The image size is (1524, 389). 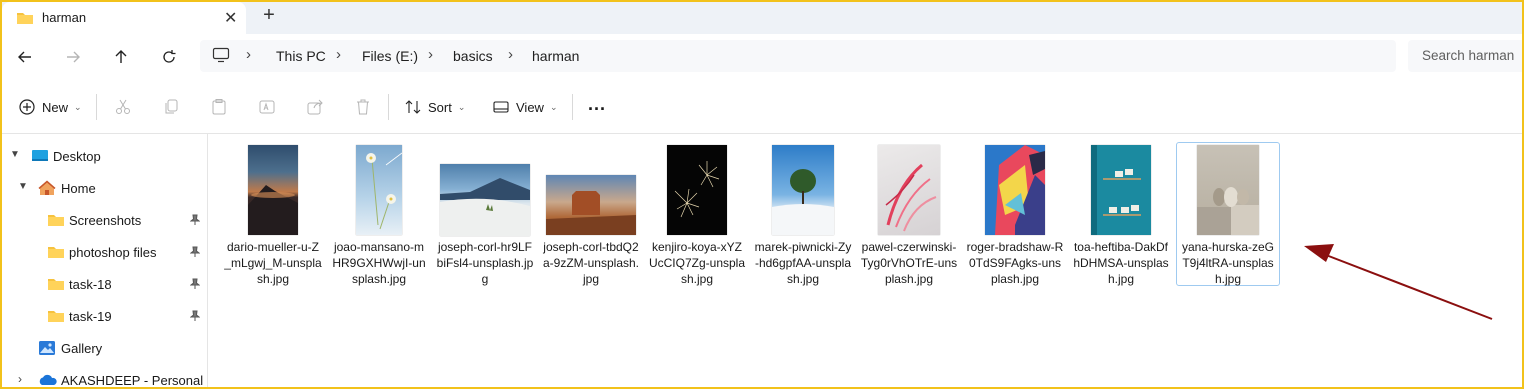 What do you see at coordinates (1398, 282) in the screenshot?
I see `annotation-arrow` at bounding box center [1398, 282].